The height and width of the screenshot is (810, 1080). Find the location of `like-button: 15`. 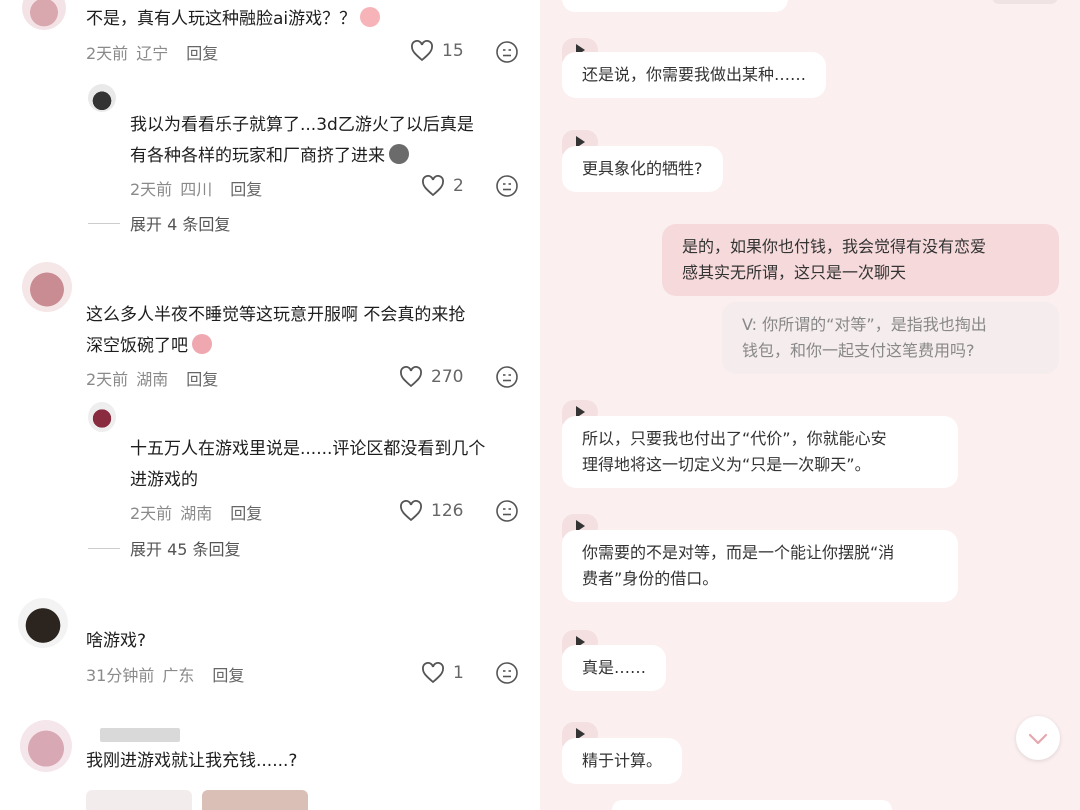

like-button: 15 is located at coordinates (437, 51).